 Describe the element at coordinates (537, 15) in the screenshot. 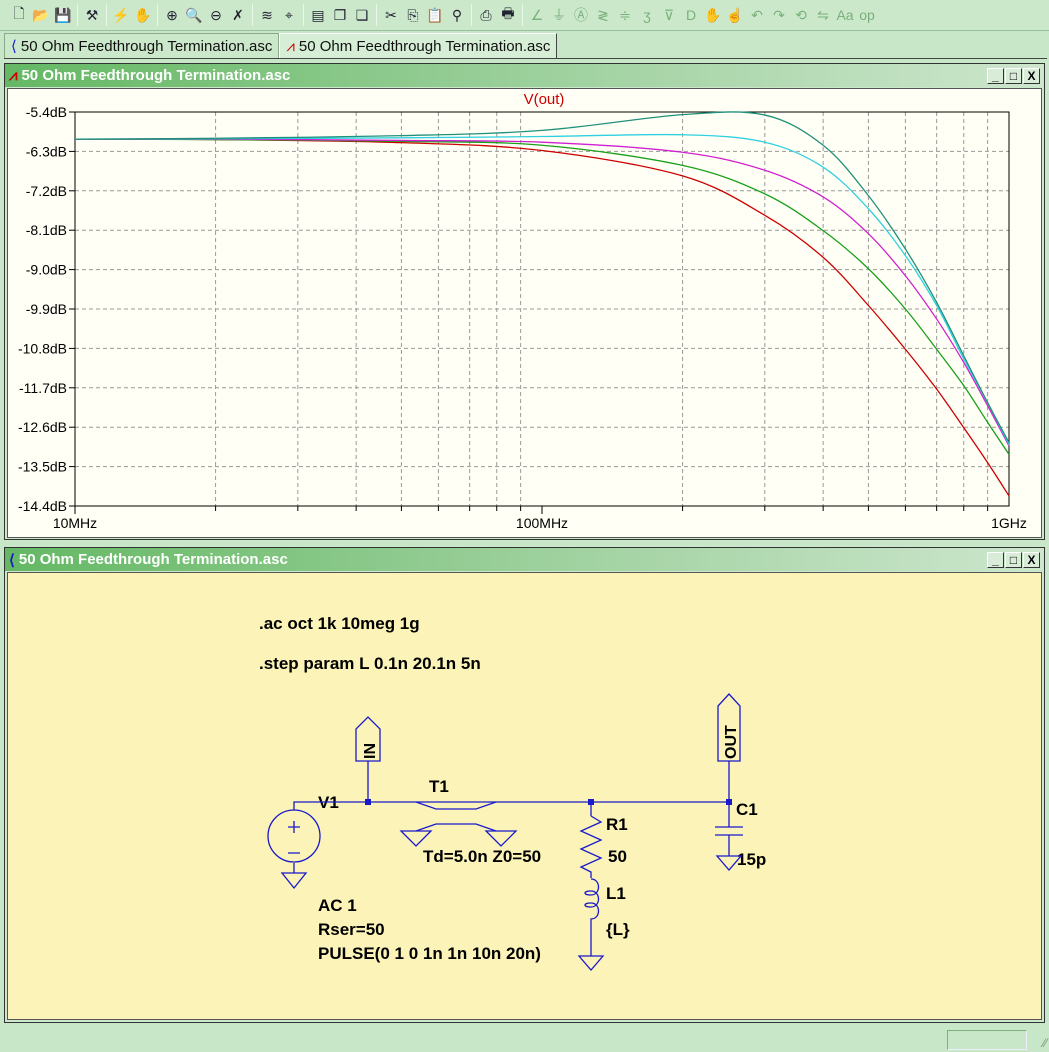

I see `wire-icon: ∠` at that location.